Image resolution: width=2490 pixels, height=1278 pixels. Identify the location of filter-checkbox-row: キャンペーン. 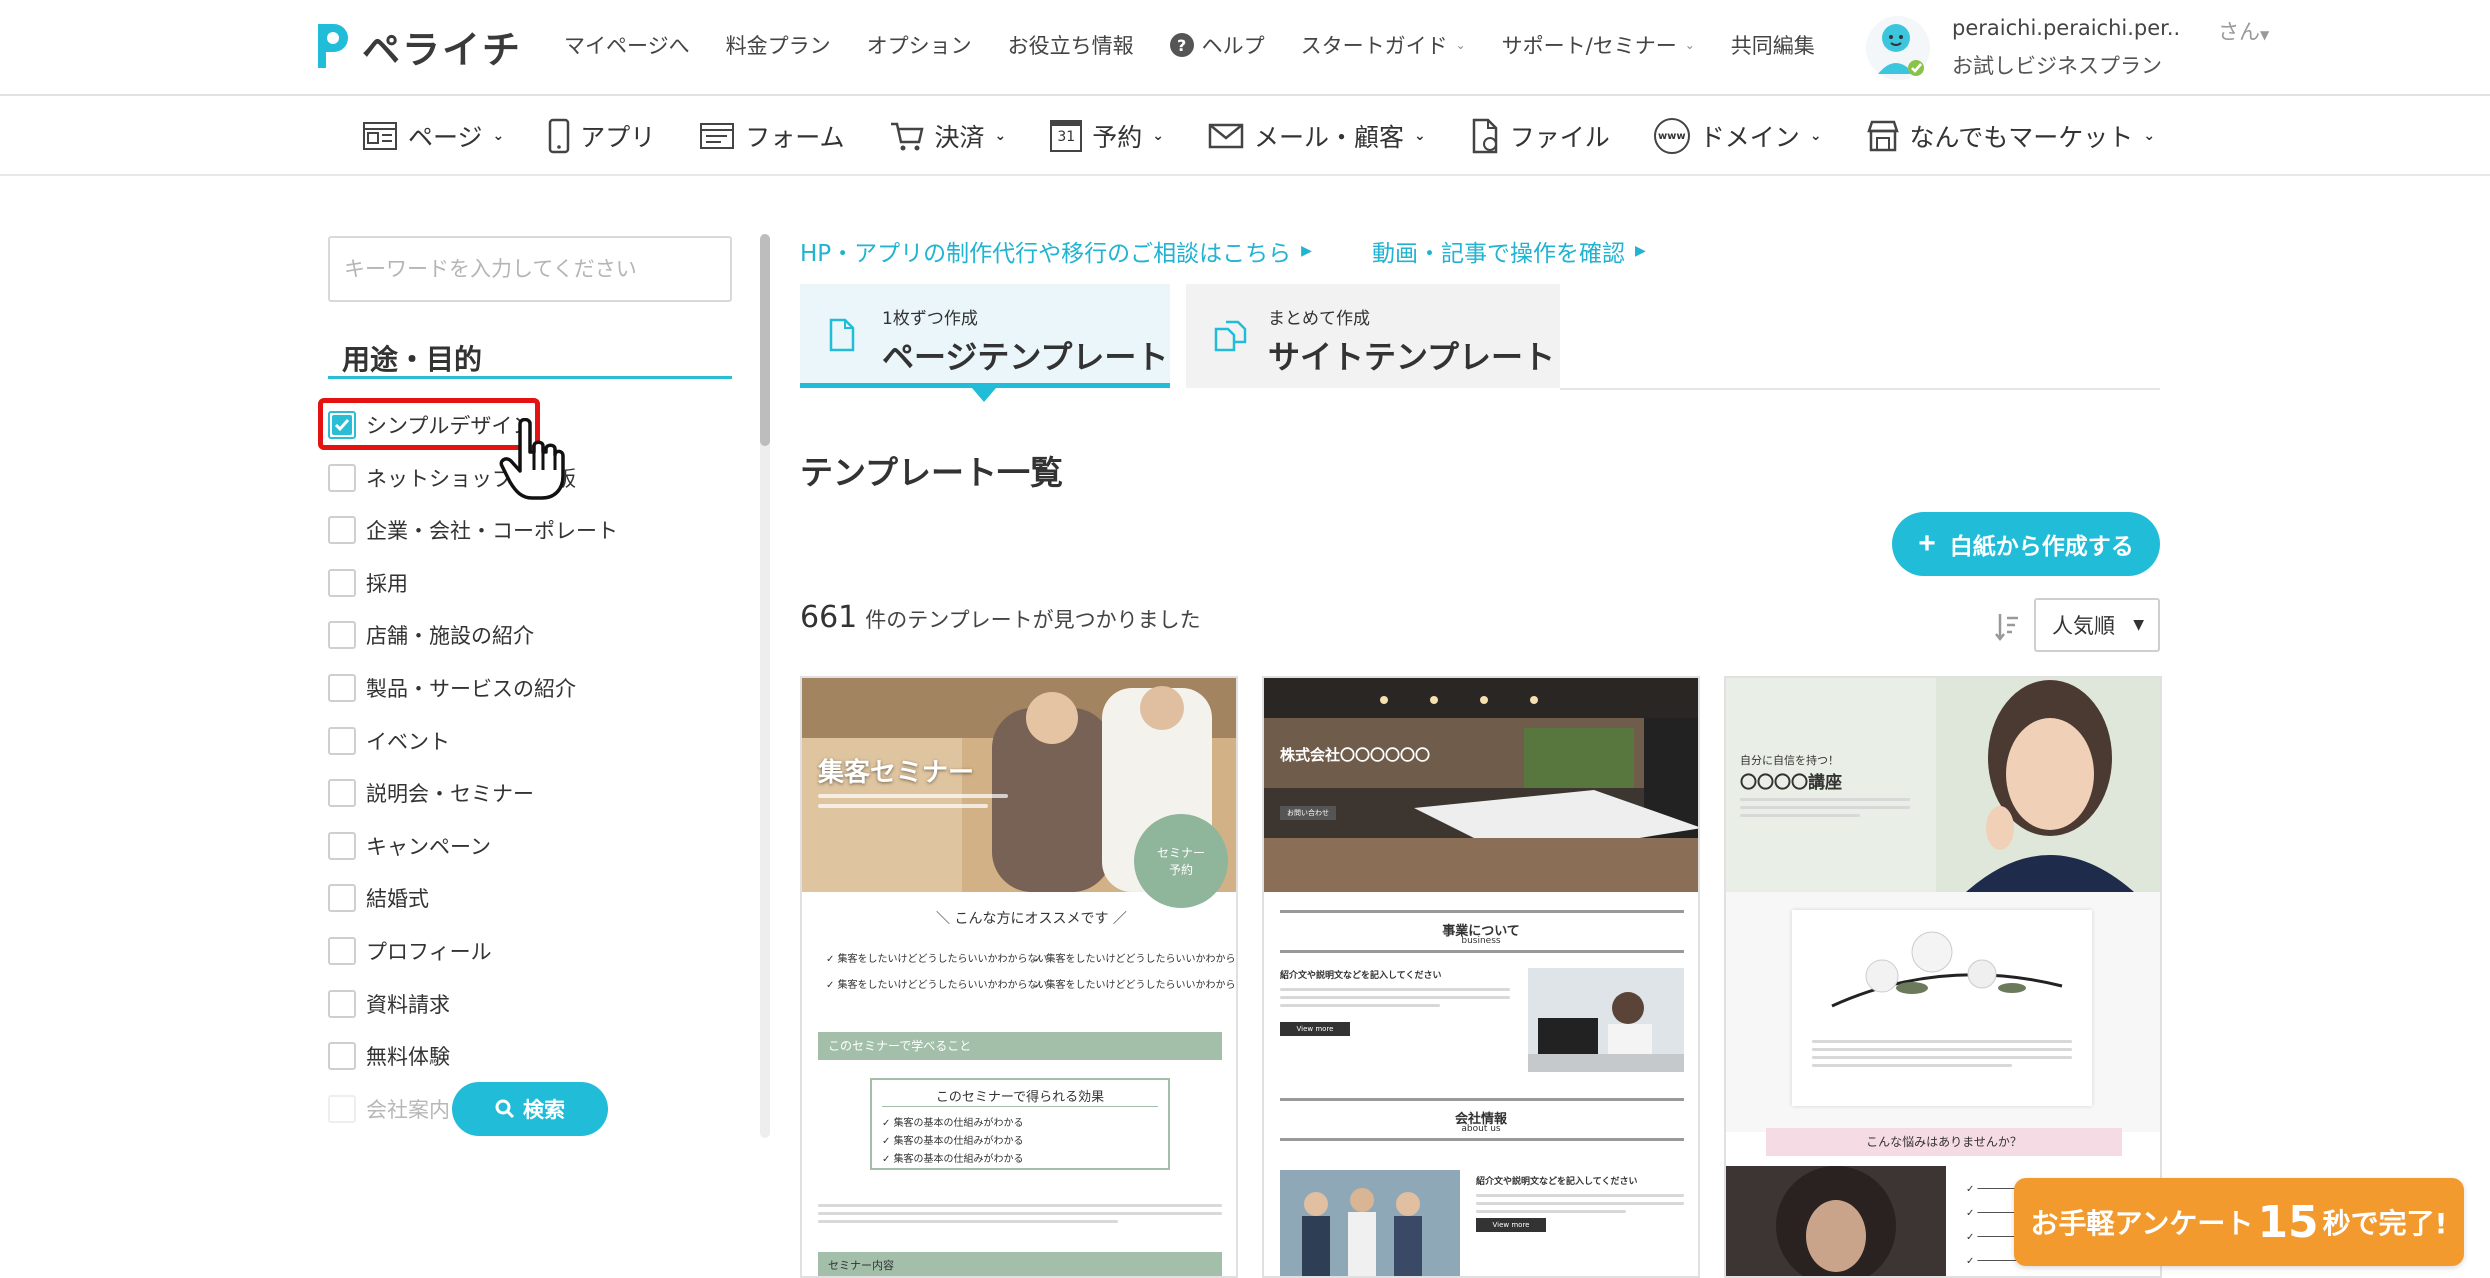
(409, 846).